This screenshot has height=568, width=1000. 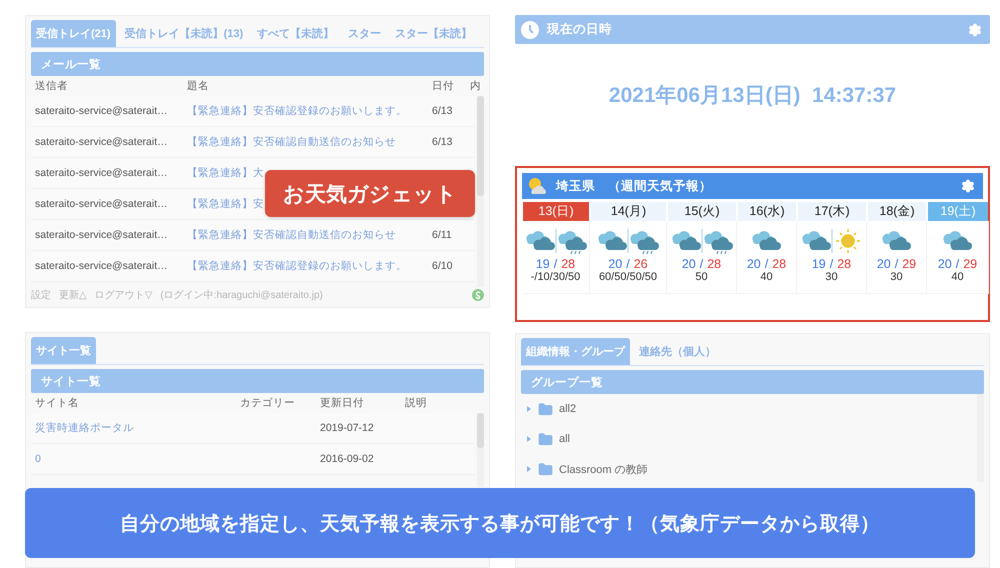 I want to click on site-link: 災害時連絡ポータル, so click(x=82, y=428).